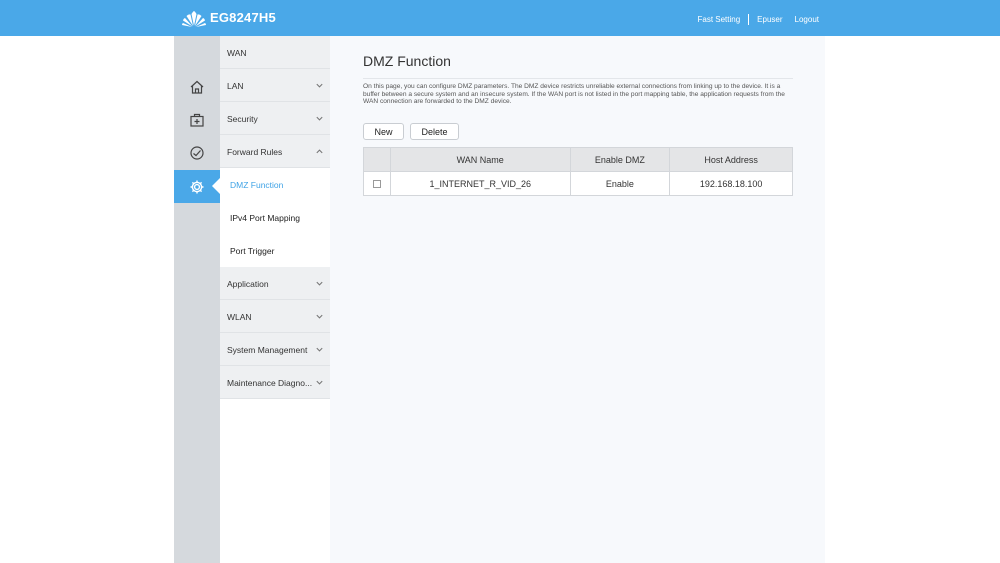 The height and width of the screenshot is (563, 1000). What do you see at coordinates (194, 19) in the screenshot?
I see `huawei-logo-icon` at bounding box center [194, 19].